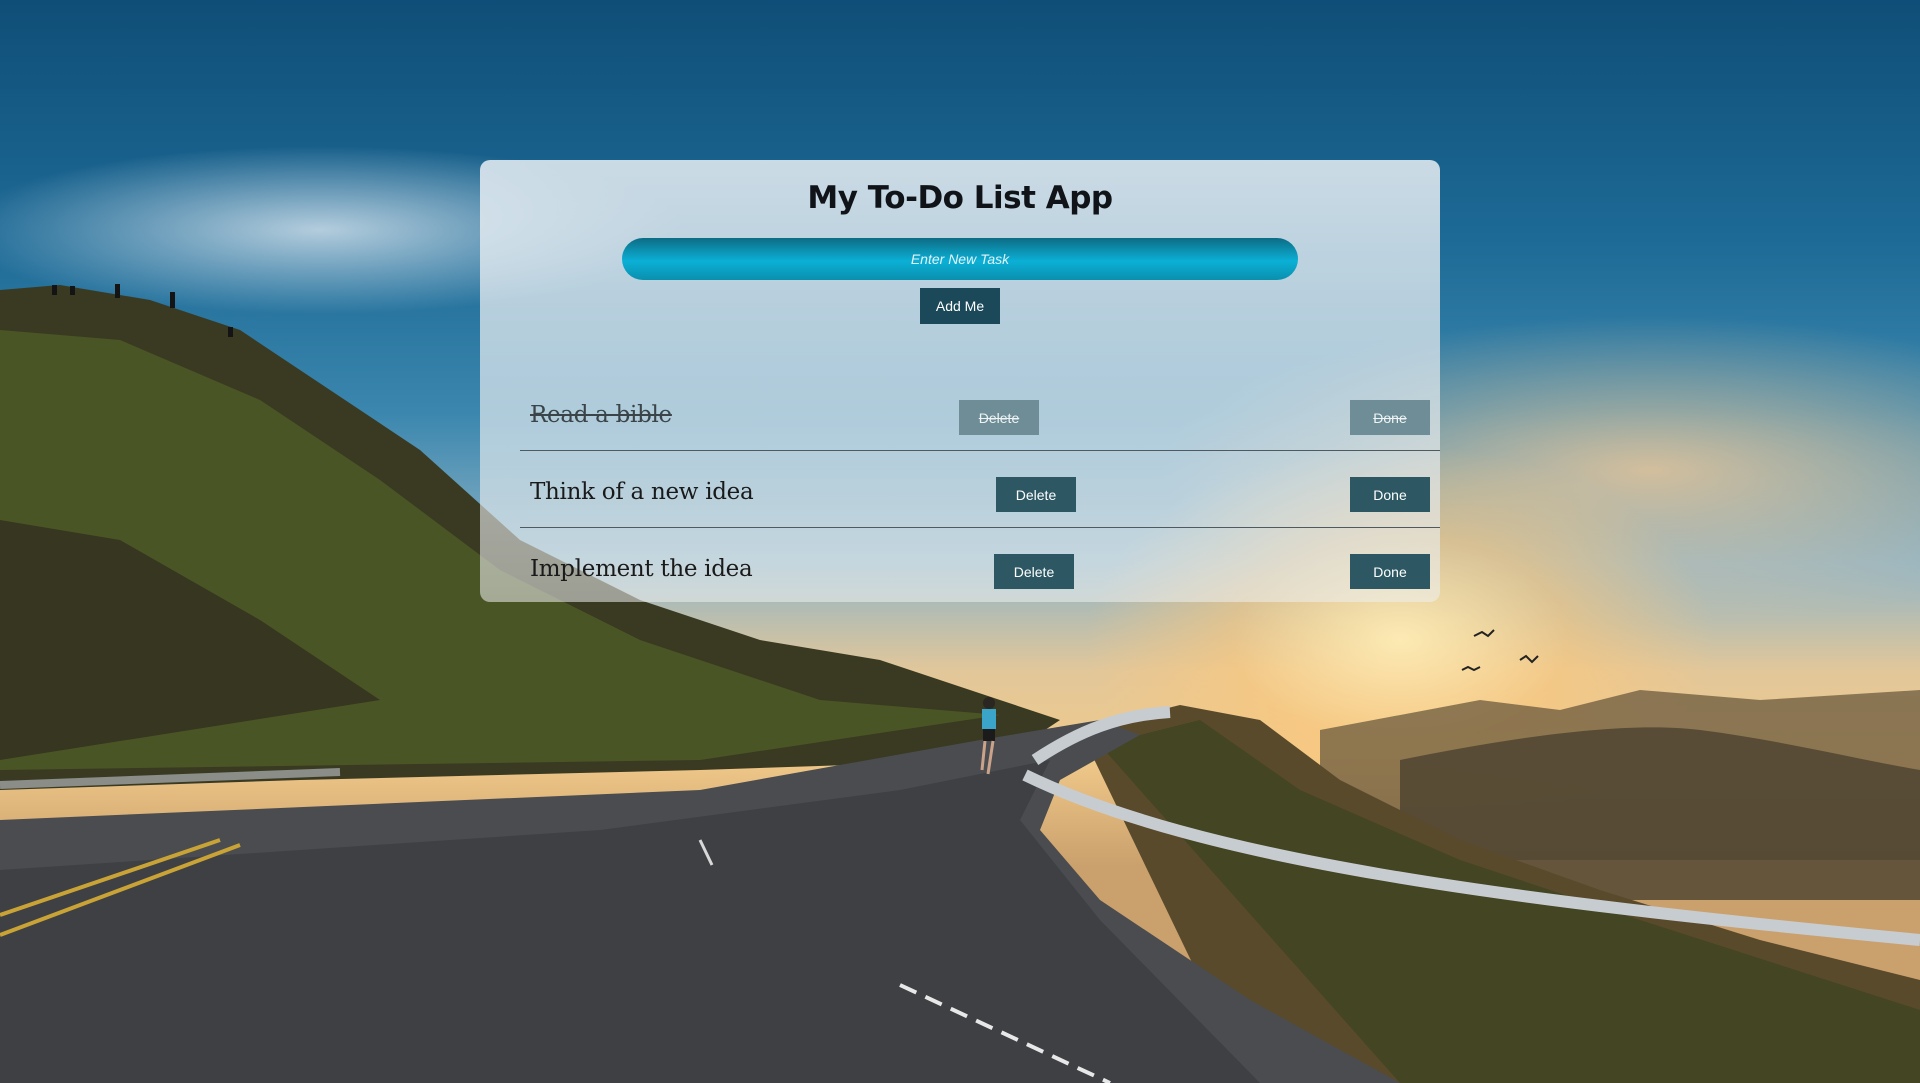  I want to click on task-item: Implement the idea Delete Done, so click(980, 565).